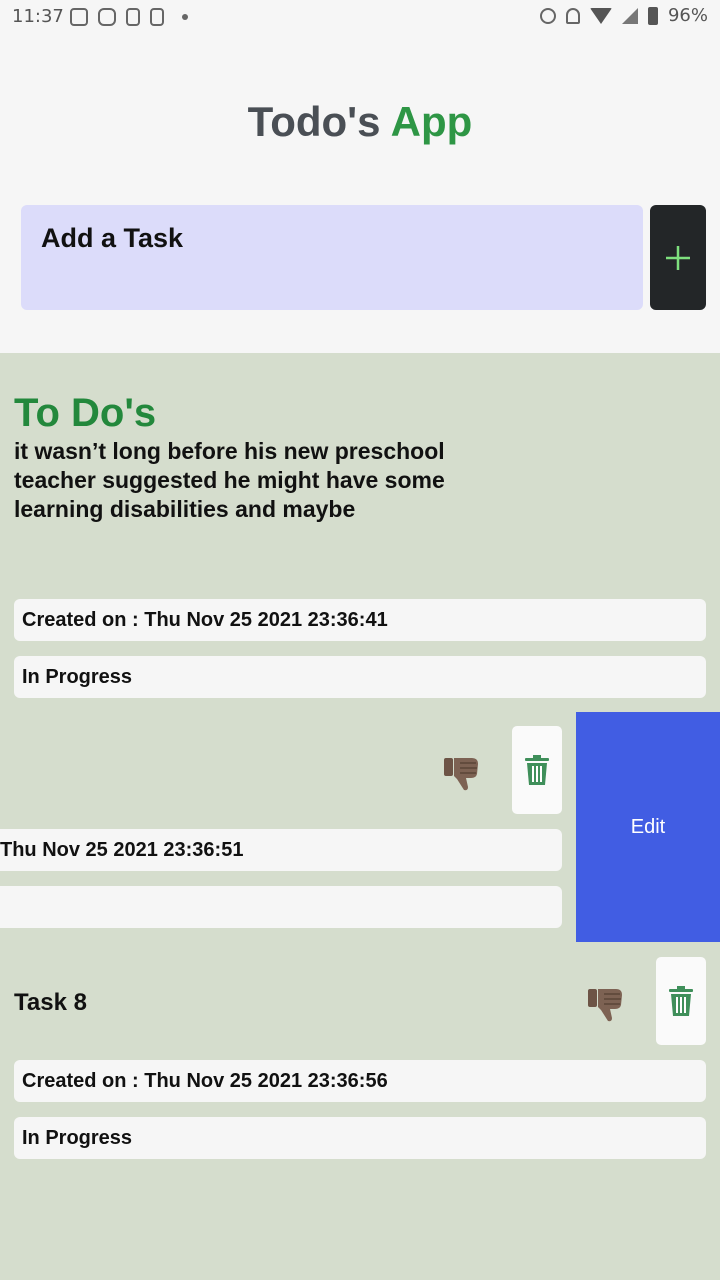 Image resolution: width=720 pixels, height=1280 pixels. I want to click on task-created-on: Created on : Thu Nov 25 2021 23:36:41, so click(360, 620).